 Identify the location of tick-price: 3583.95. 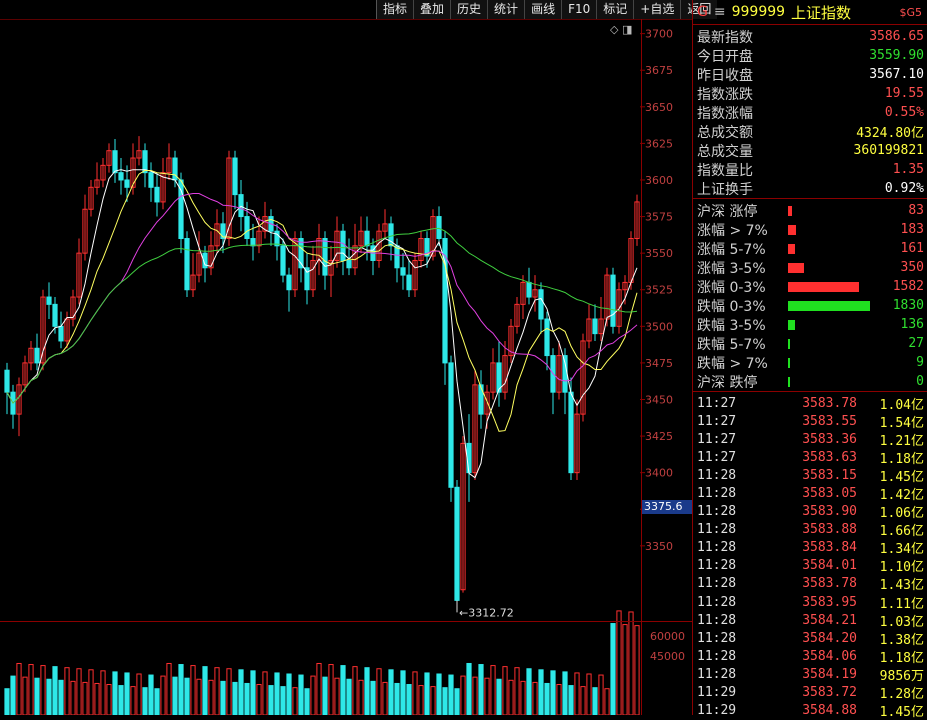
(829, 602).